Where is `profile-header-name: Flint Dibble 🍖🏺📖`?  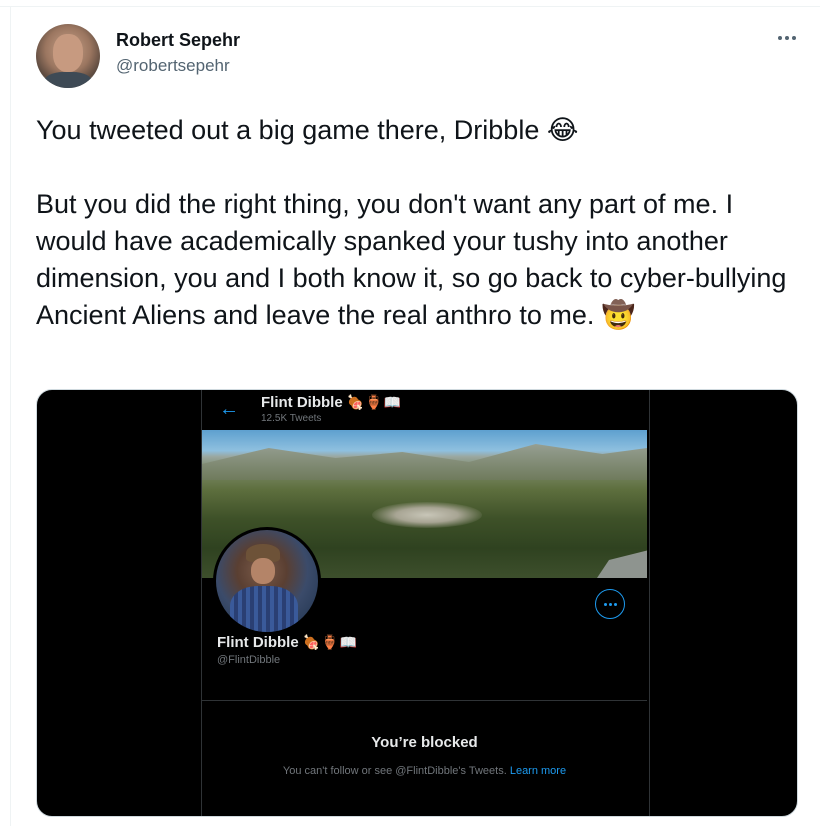 profile-header-name: Flint Dibble 🍖🏺📖 is located at coordinates (331, 402).